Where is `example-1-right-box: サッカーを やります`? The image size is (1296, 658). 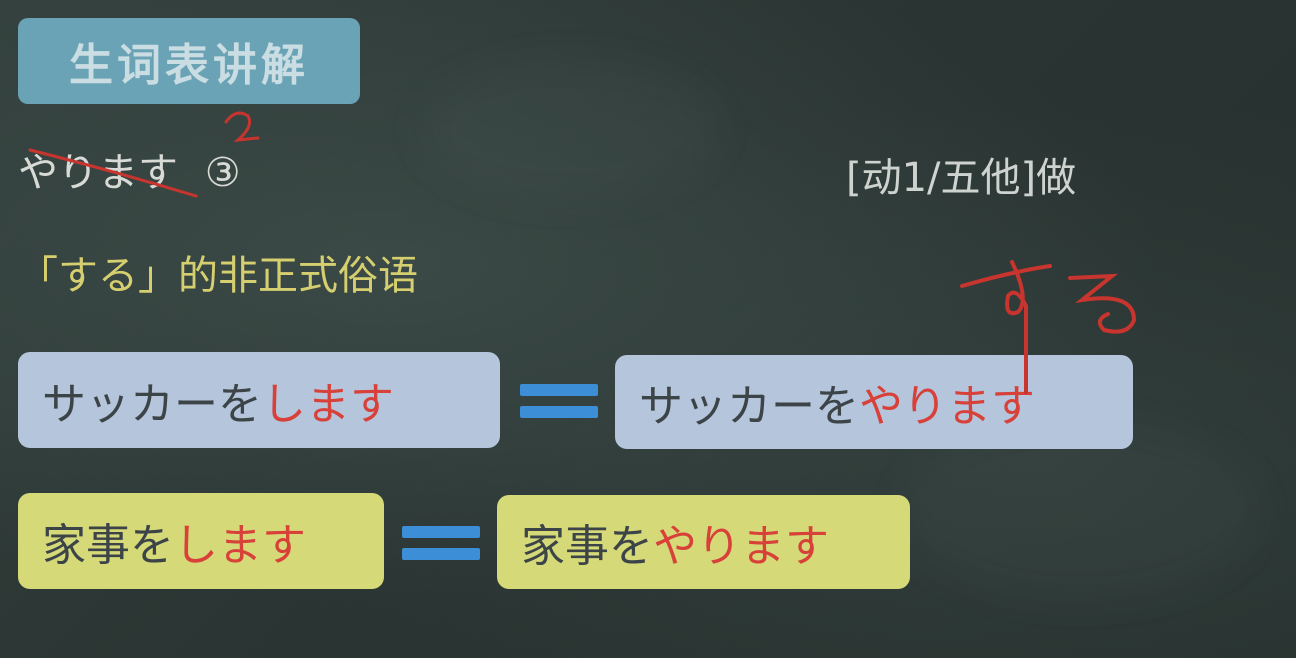
example-1-right-box: サッカーを やります is located at coordinates (874, 402).